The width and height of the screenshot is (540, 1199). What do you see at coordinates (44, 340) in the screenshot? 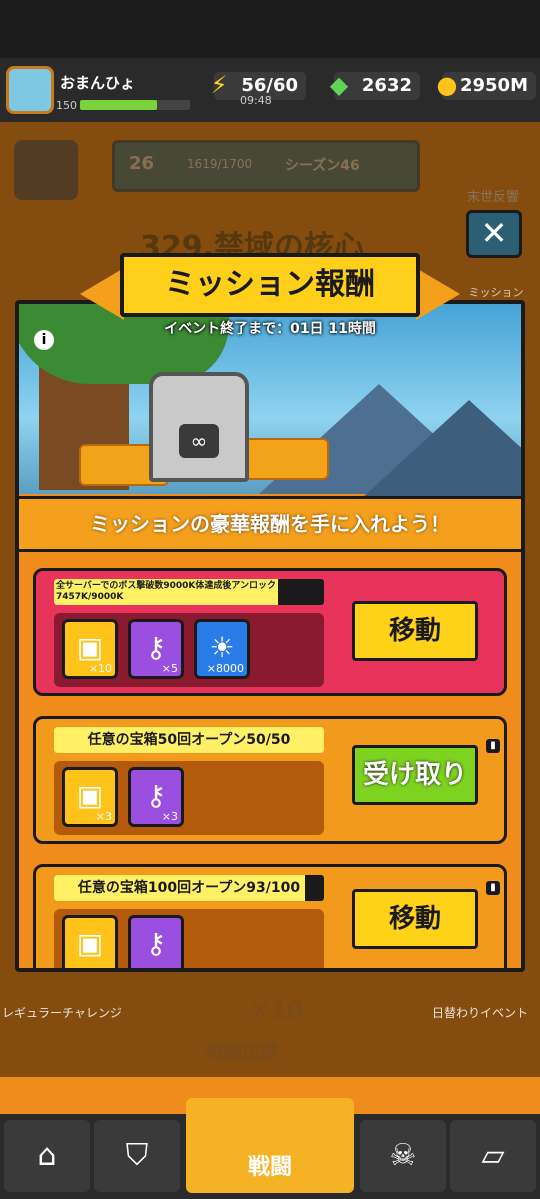
I see `info-icon: i` at bounding box center [44, 340].